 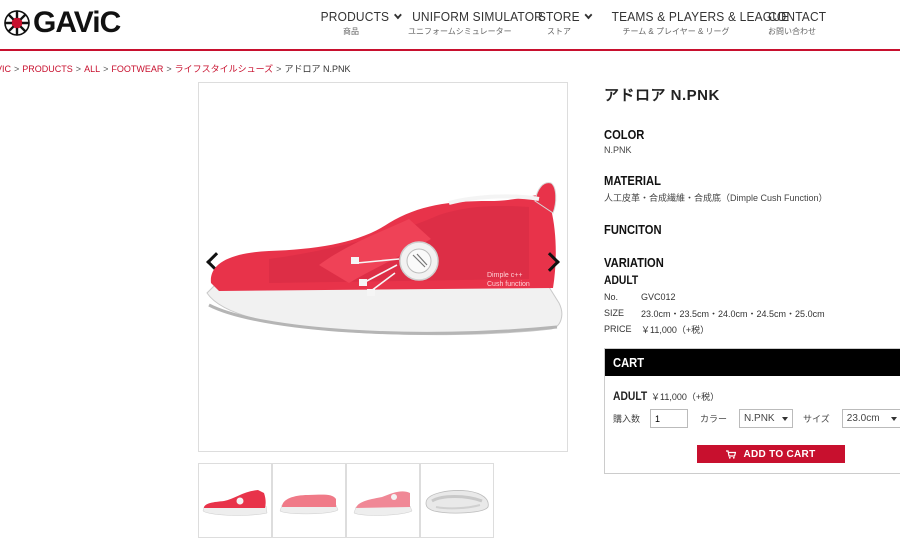 I want to click on color-heading: COLOR, so click(x=624, y=134).